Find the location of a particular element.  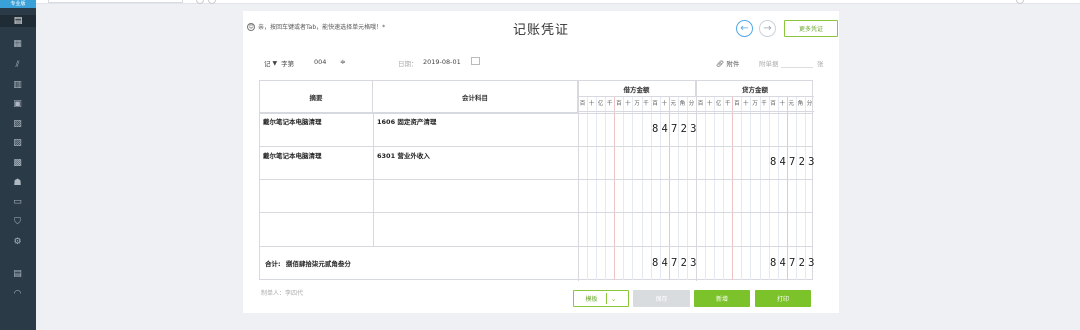

new-button: 新增 is located at coordinates (722, 298).